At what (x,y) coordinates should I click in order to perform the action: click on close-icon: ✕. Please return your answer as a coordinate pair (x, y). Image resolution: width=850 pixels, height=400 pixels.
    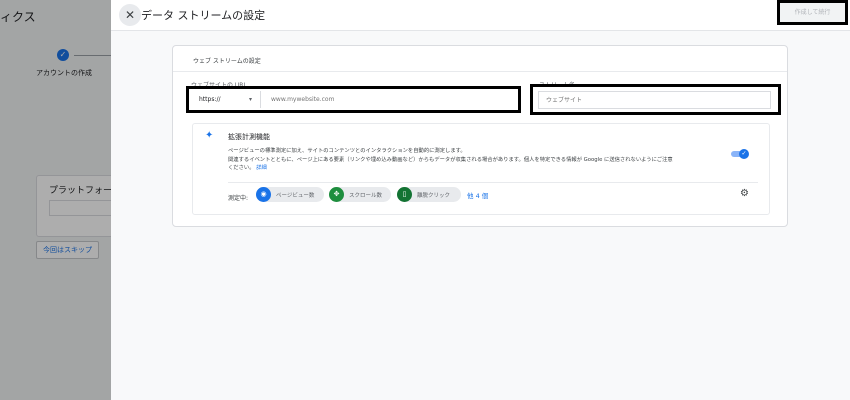
    Looking at the image, I should click on (130, 15).